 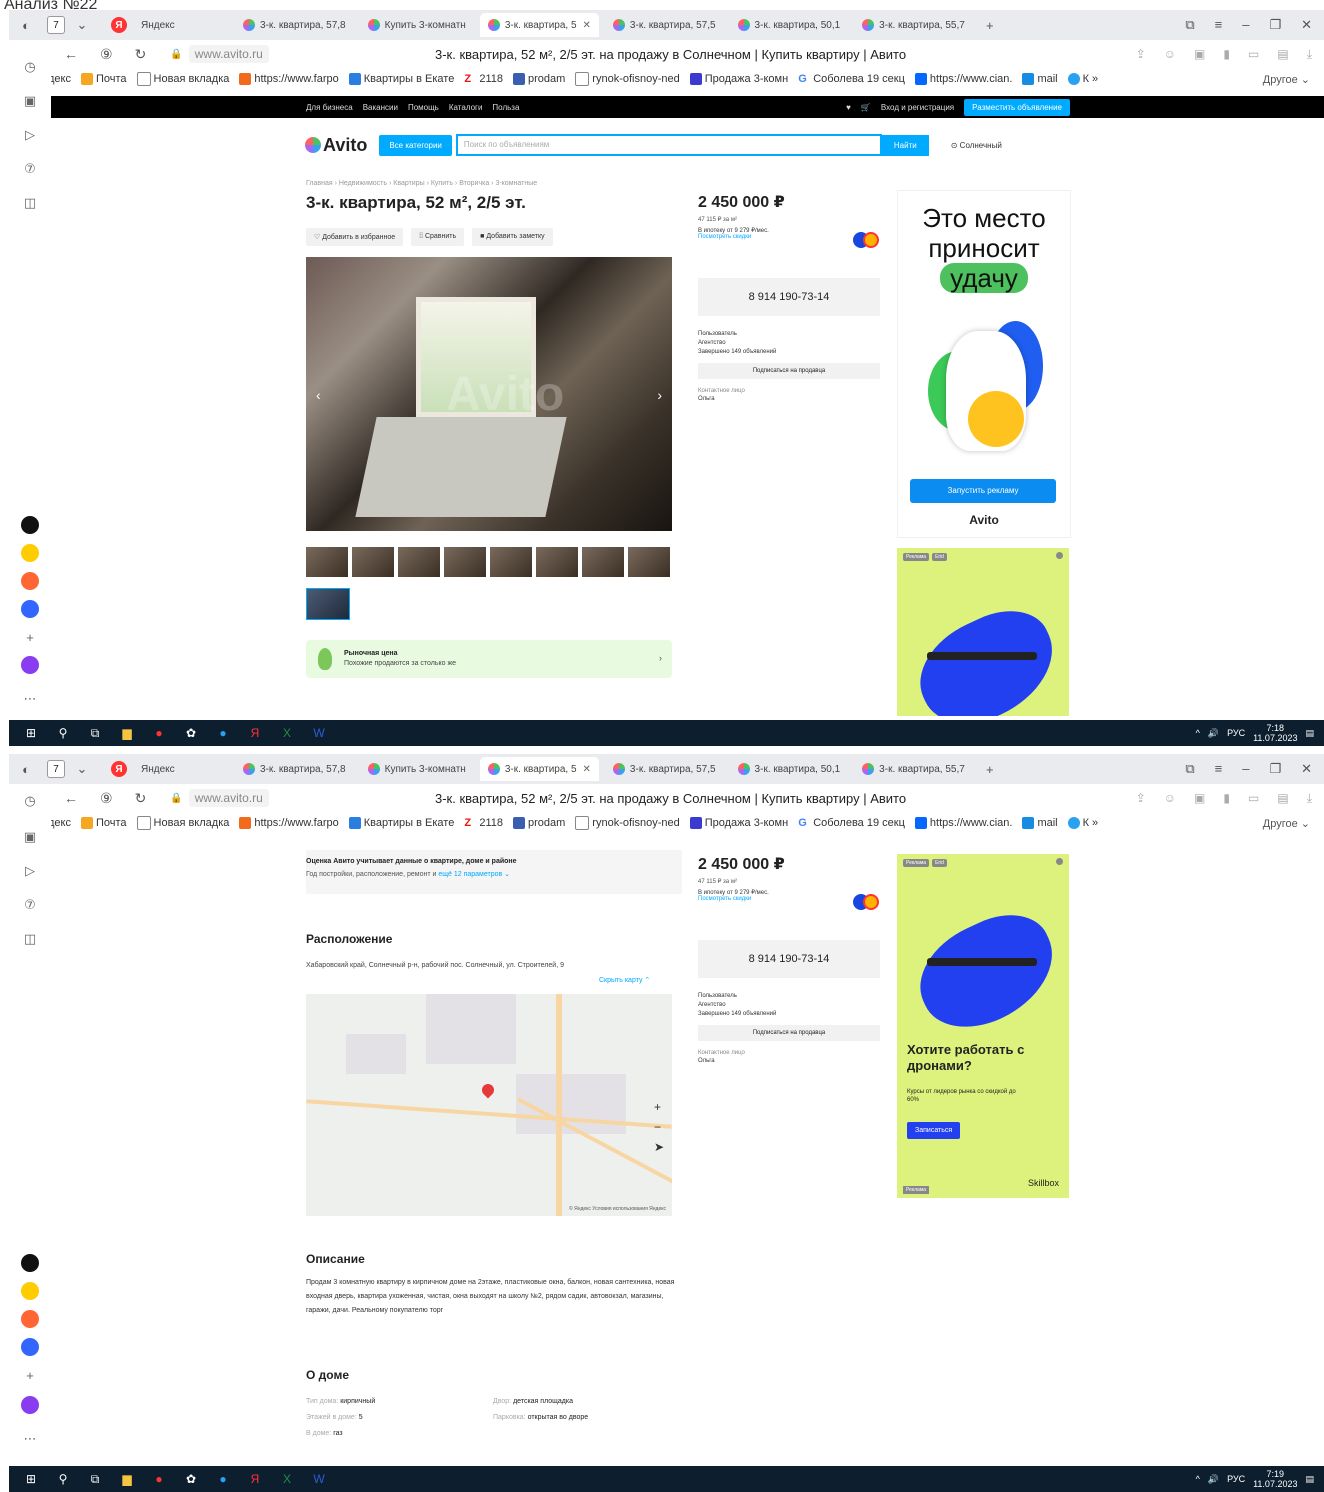 What do you see at coordinates (512, 237) in the screenshot?
I see `add-note-button: ■ Добавить заметку` at bounding box center [512, 237].